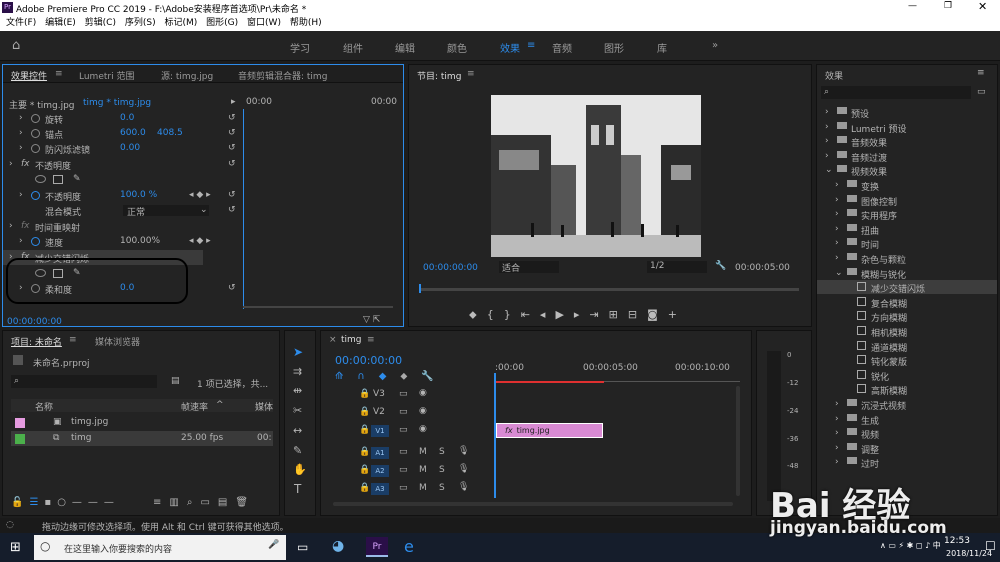 The height and width of the screenshot is (562, 1000). What do you see at coordinates (44, 406) in the screenshot?
I see `column-name: 名称` at bounding box center [44, 406].